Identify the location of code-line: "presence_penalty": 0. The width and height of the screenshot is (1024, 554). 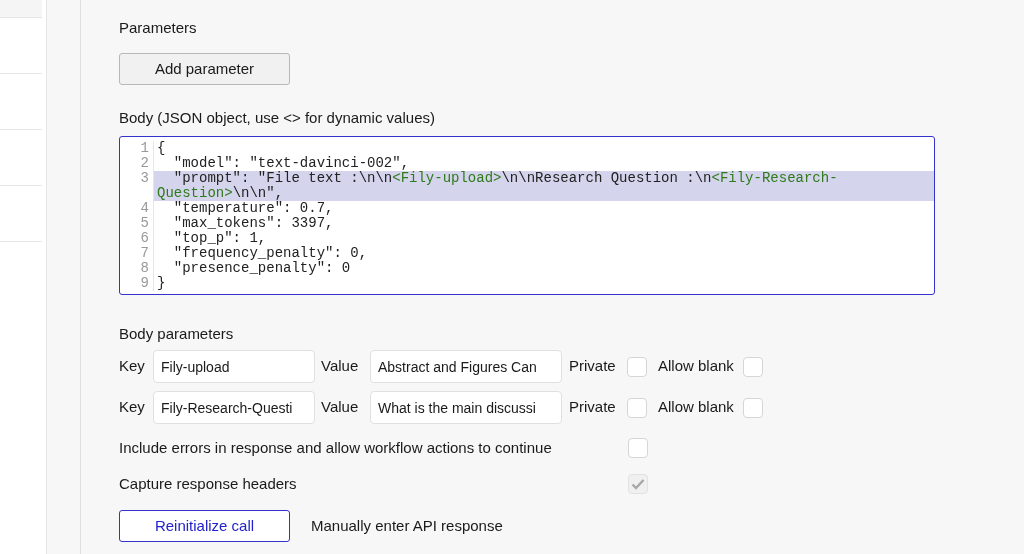
(262, 268).